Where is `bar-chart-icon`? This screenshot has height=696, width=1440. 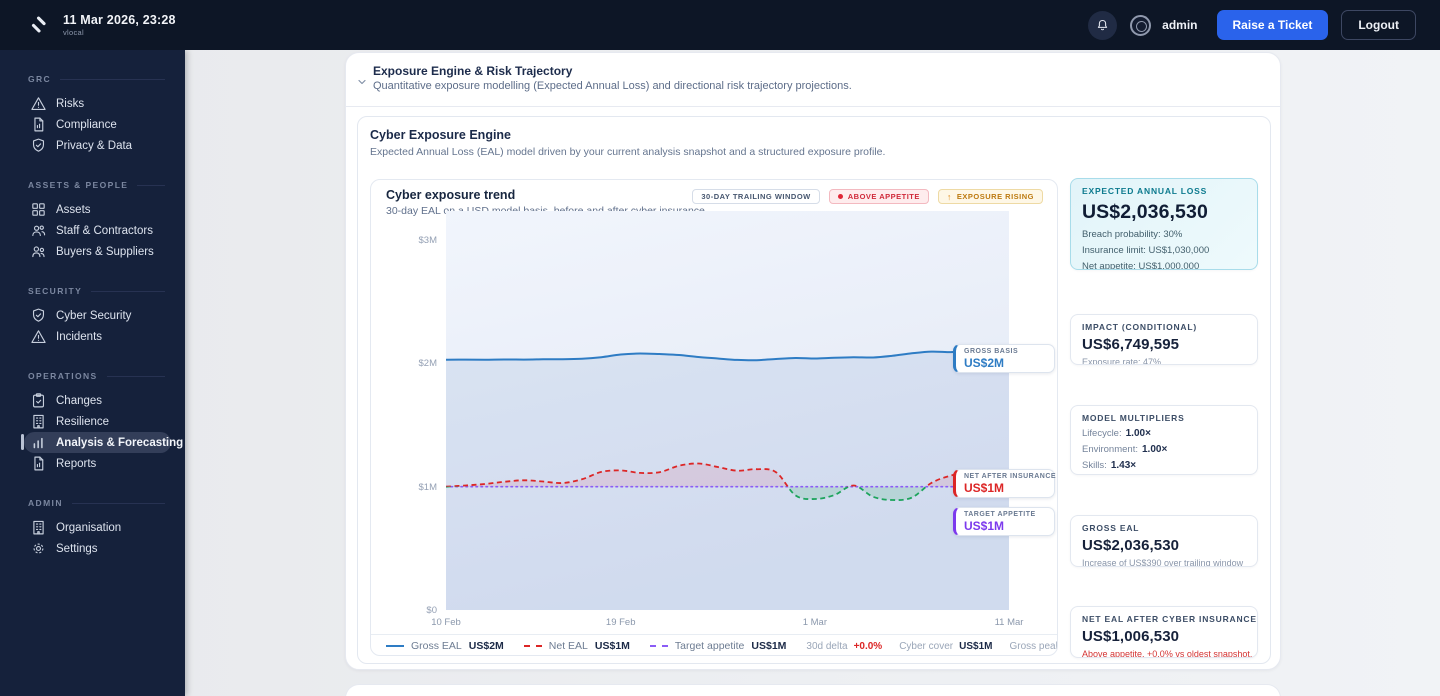 bar-chart-icon is located at coordinates (38, 442).